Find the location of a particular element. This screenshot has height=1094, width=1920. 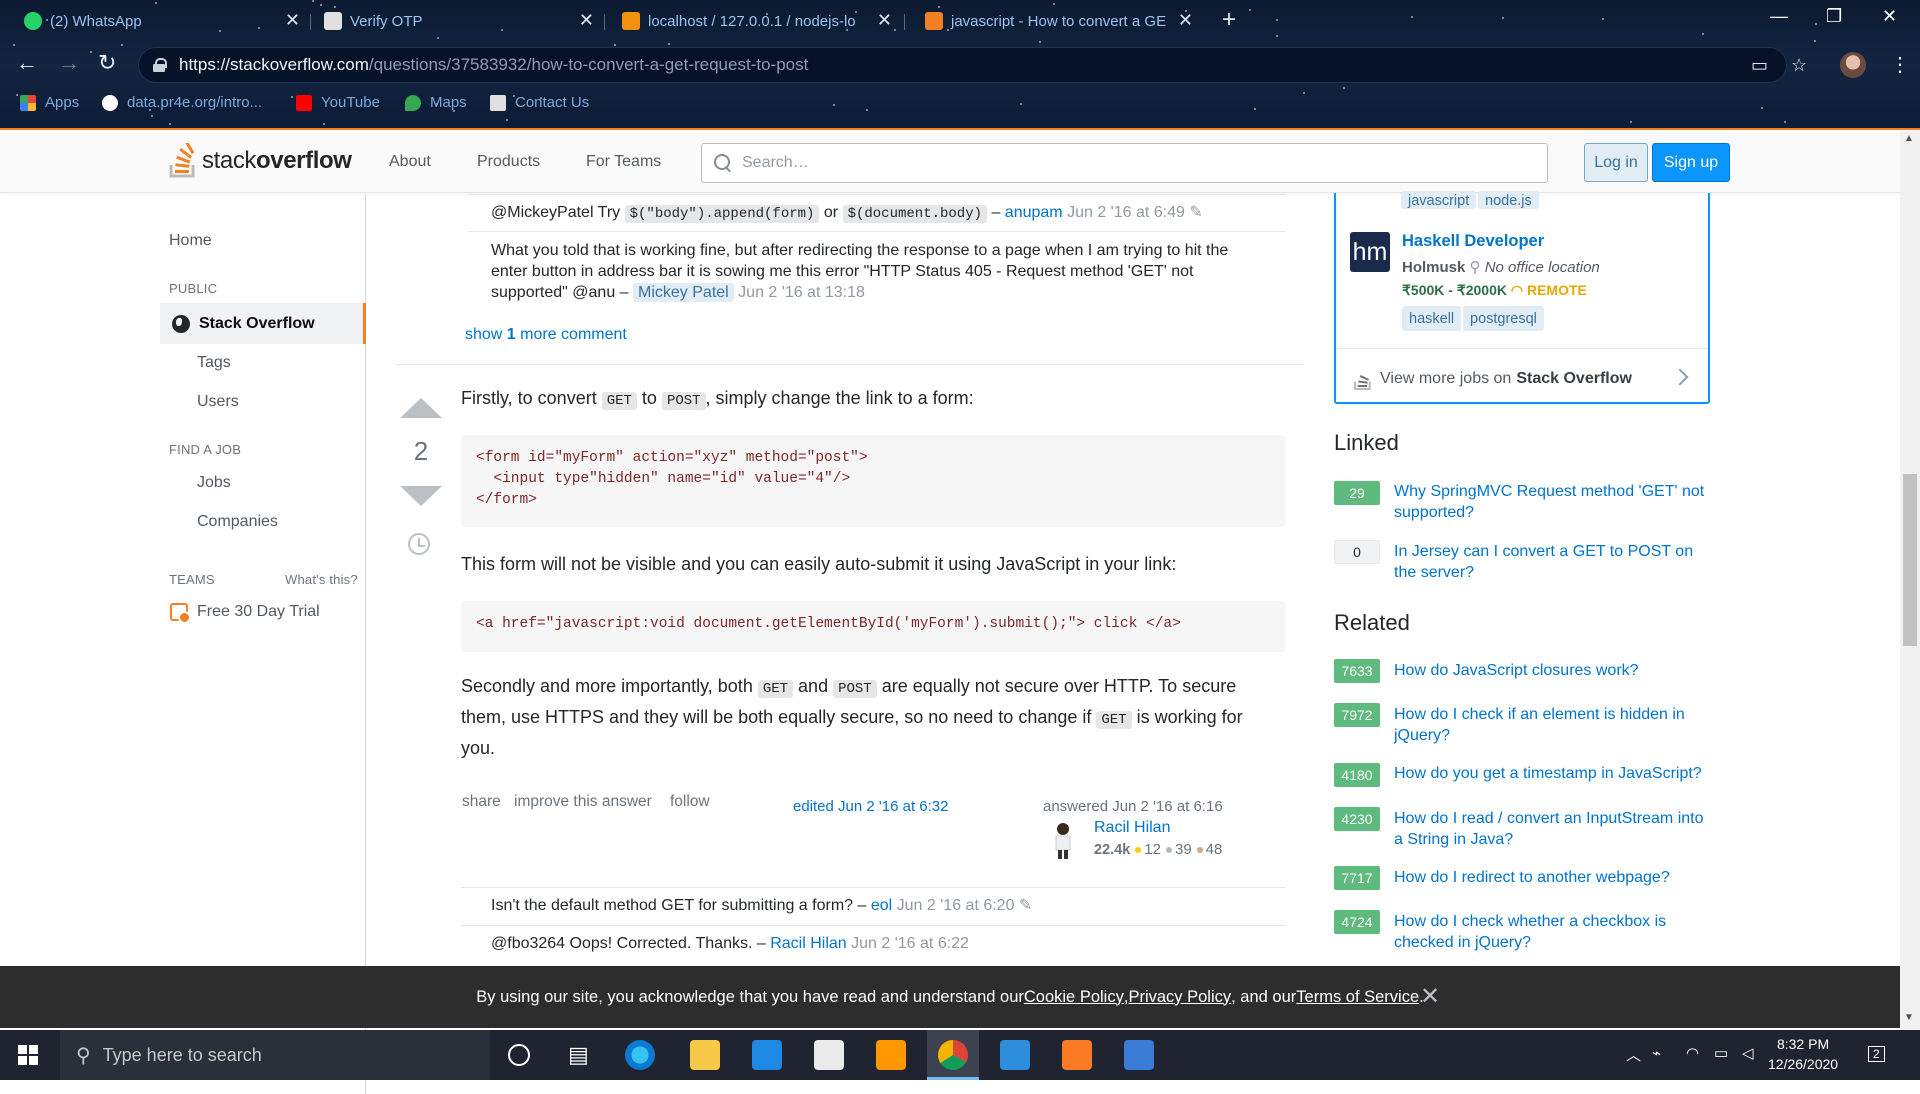

job-tag-postgresql: postgresql is located at coordinates (1503, 318).